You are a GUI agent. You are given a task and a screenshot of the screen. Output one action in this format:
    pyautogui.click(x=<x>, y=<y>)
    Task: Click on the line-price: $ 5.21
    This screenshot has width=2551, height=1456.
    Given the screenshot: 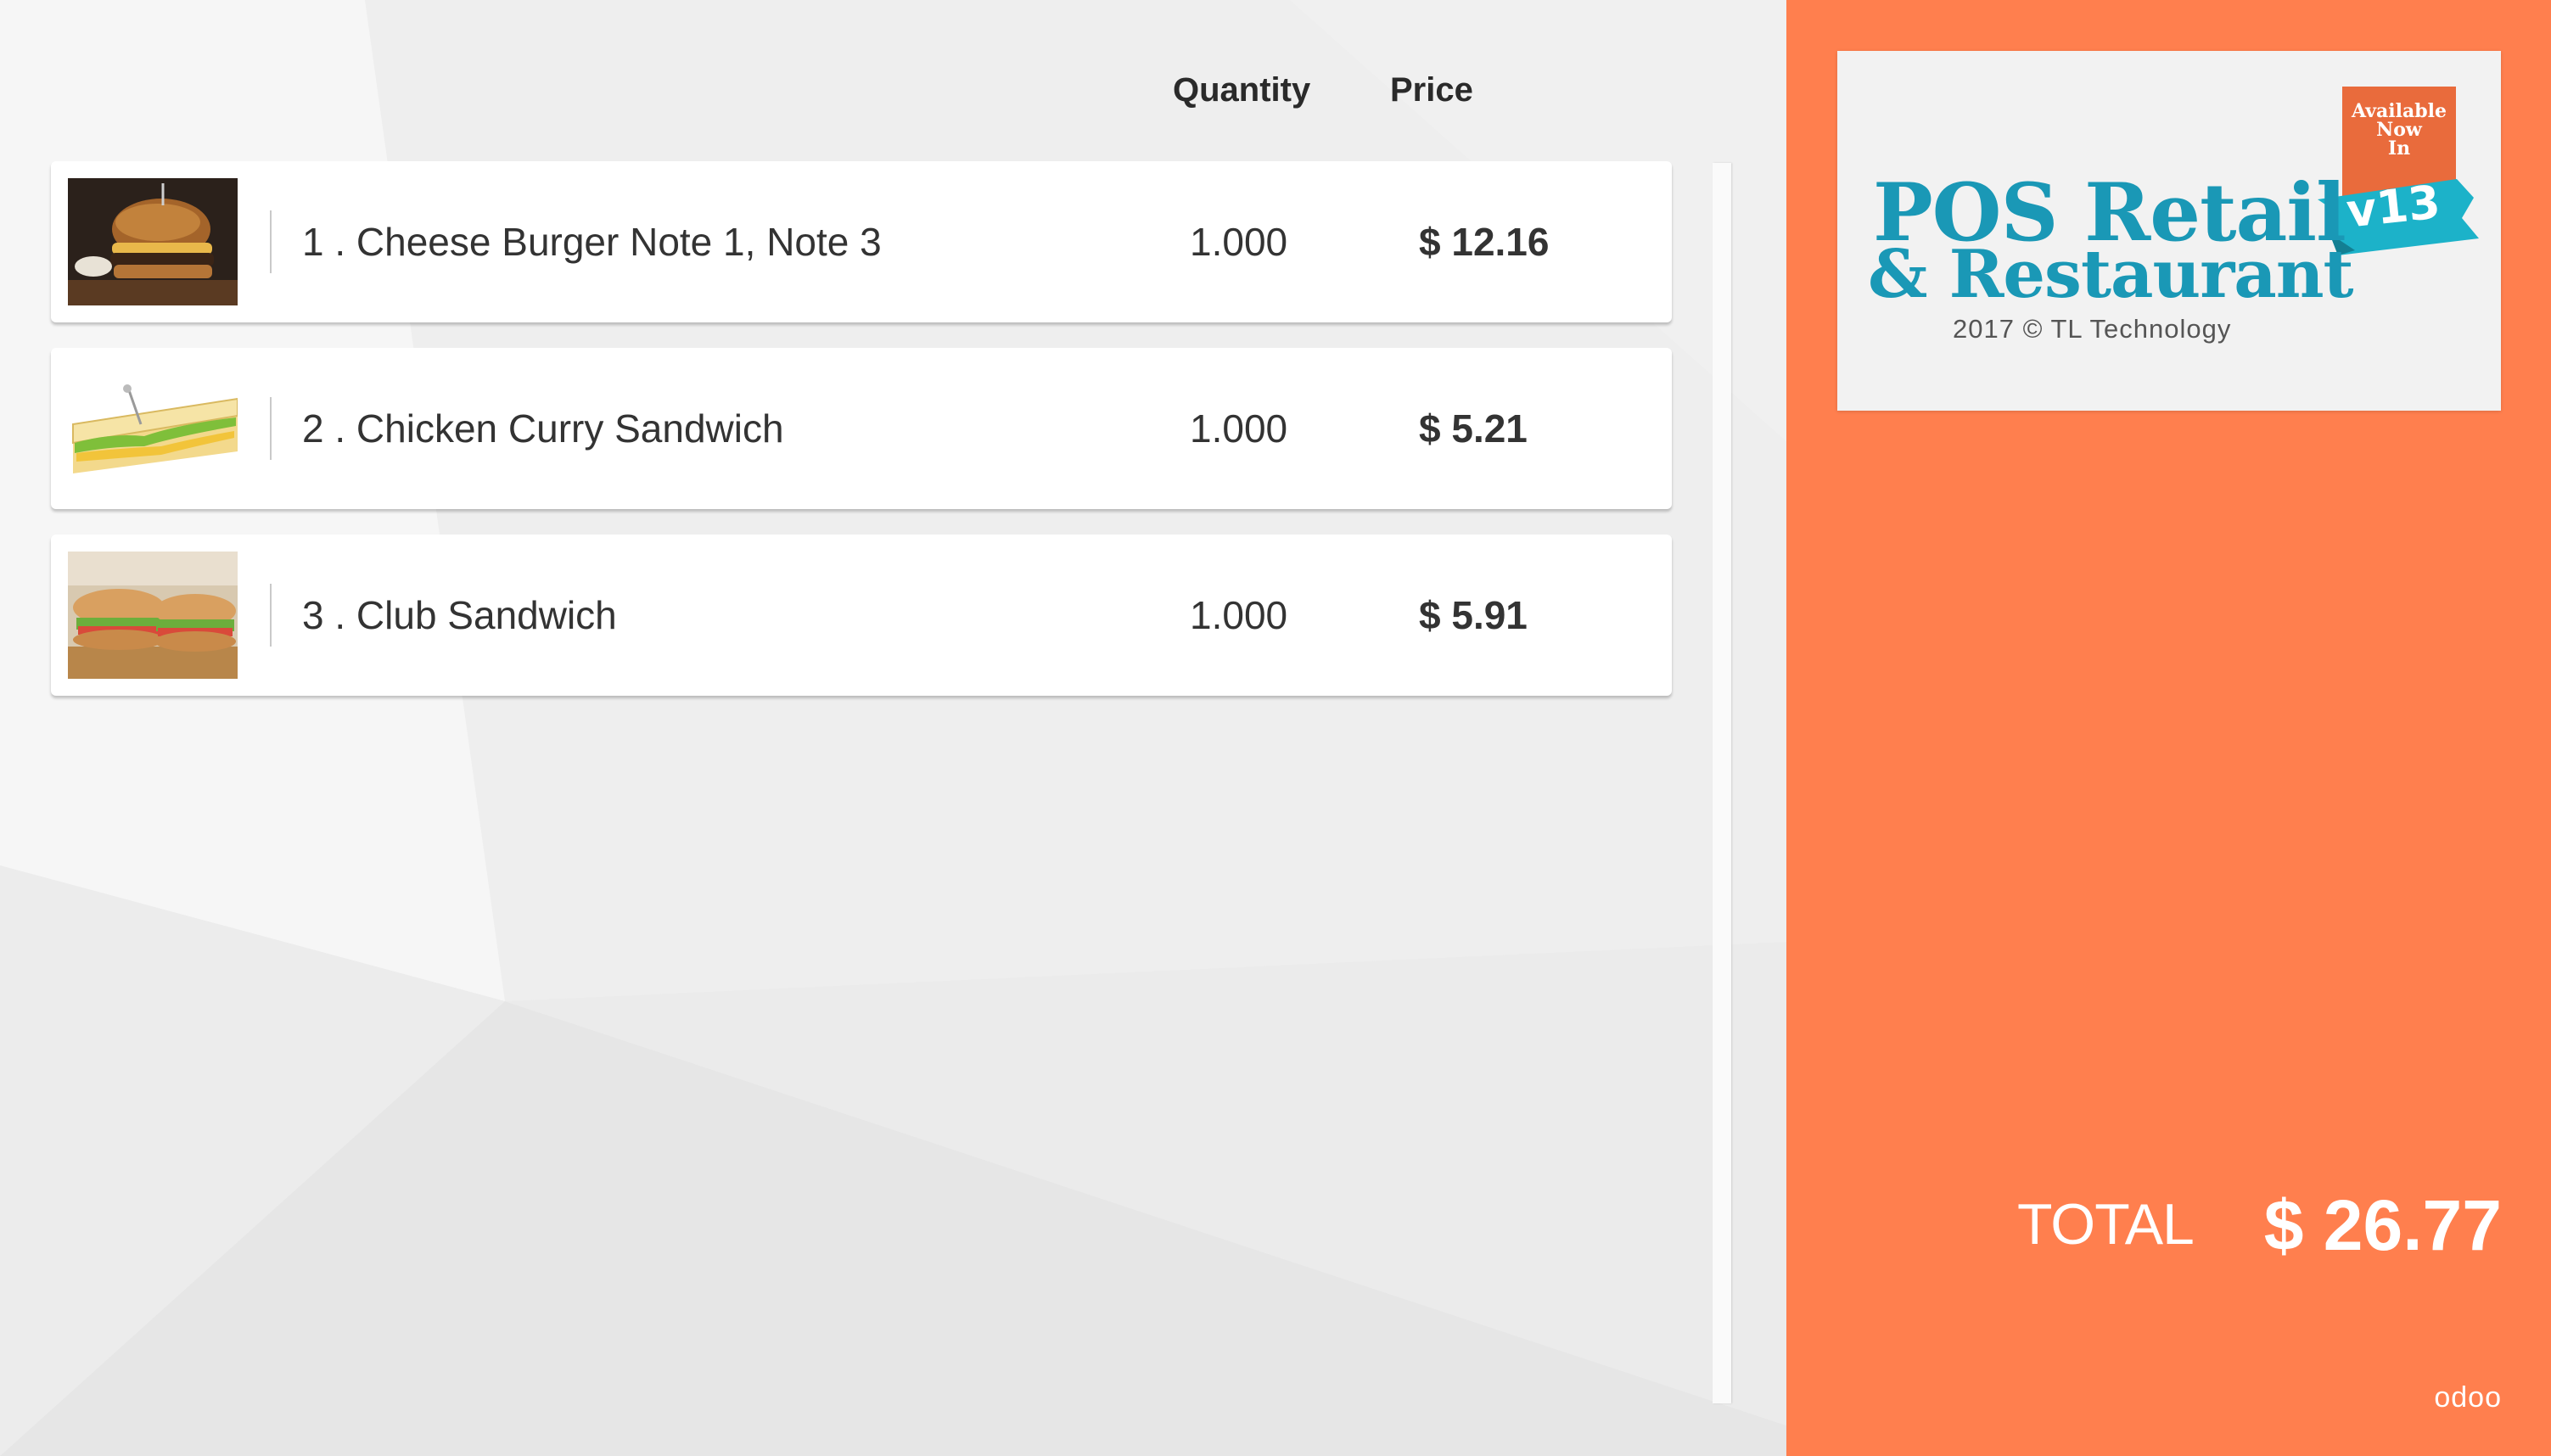 What is the action you would take?
    pyautogui.click(x=1473, y=429)
    